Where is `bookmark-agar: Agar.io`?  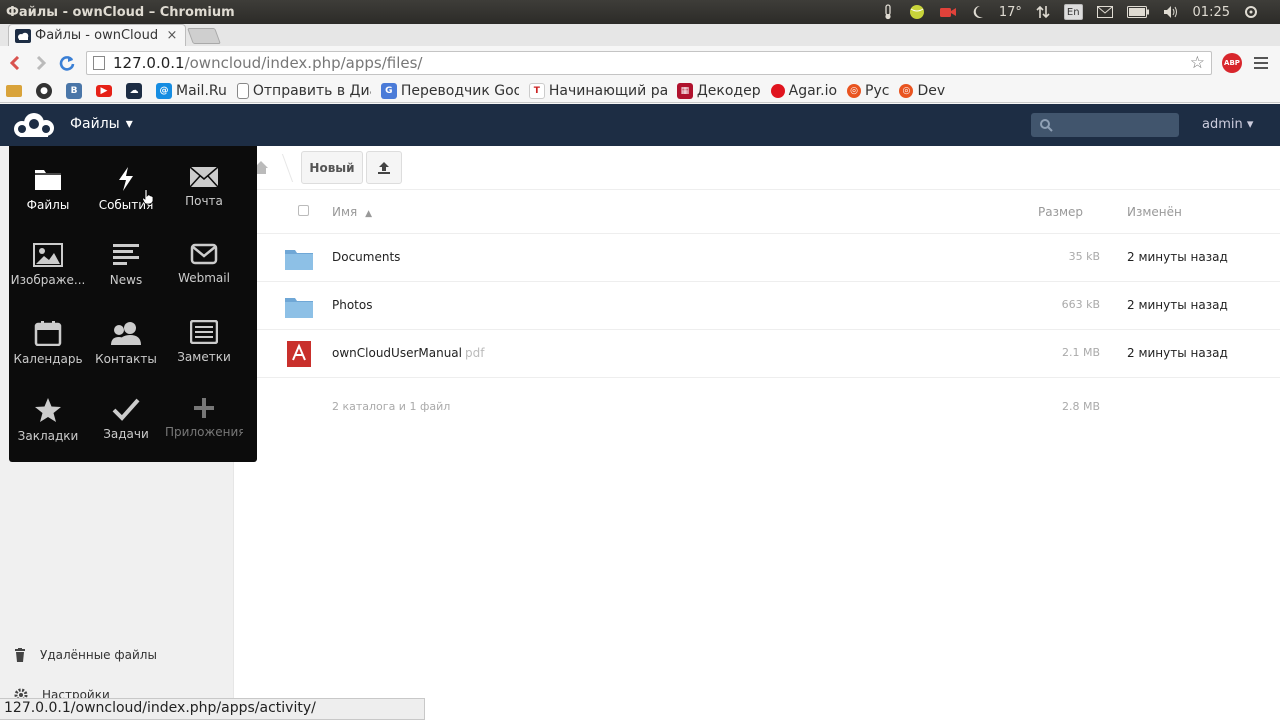 bookmark-agar: Agar.io is located at coordinates (803, 91).